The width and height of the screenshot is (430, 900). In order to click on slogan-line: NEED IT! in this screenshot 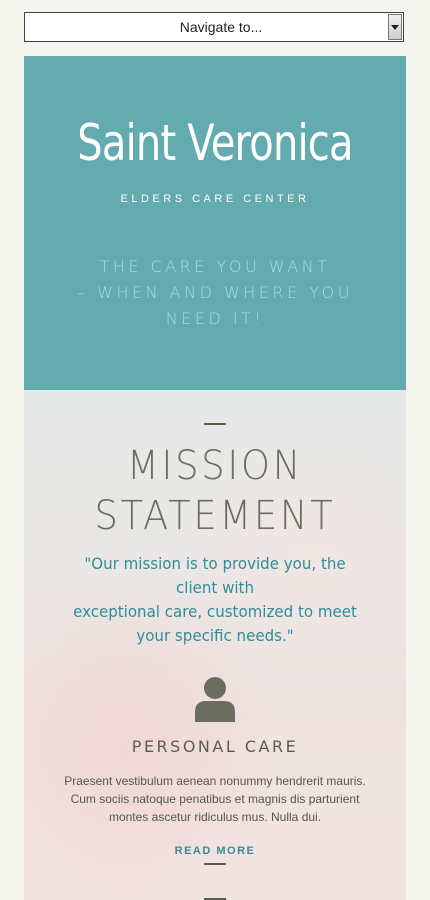, I will do `click(215, 318)`.